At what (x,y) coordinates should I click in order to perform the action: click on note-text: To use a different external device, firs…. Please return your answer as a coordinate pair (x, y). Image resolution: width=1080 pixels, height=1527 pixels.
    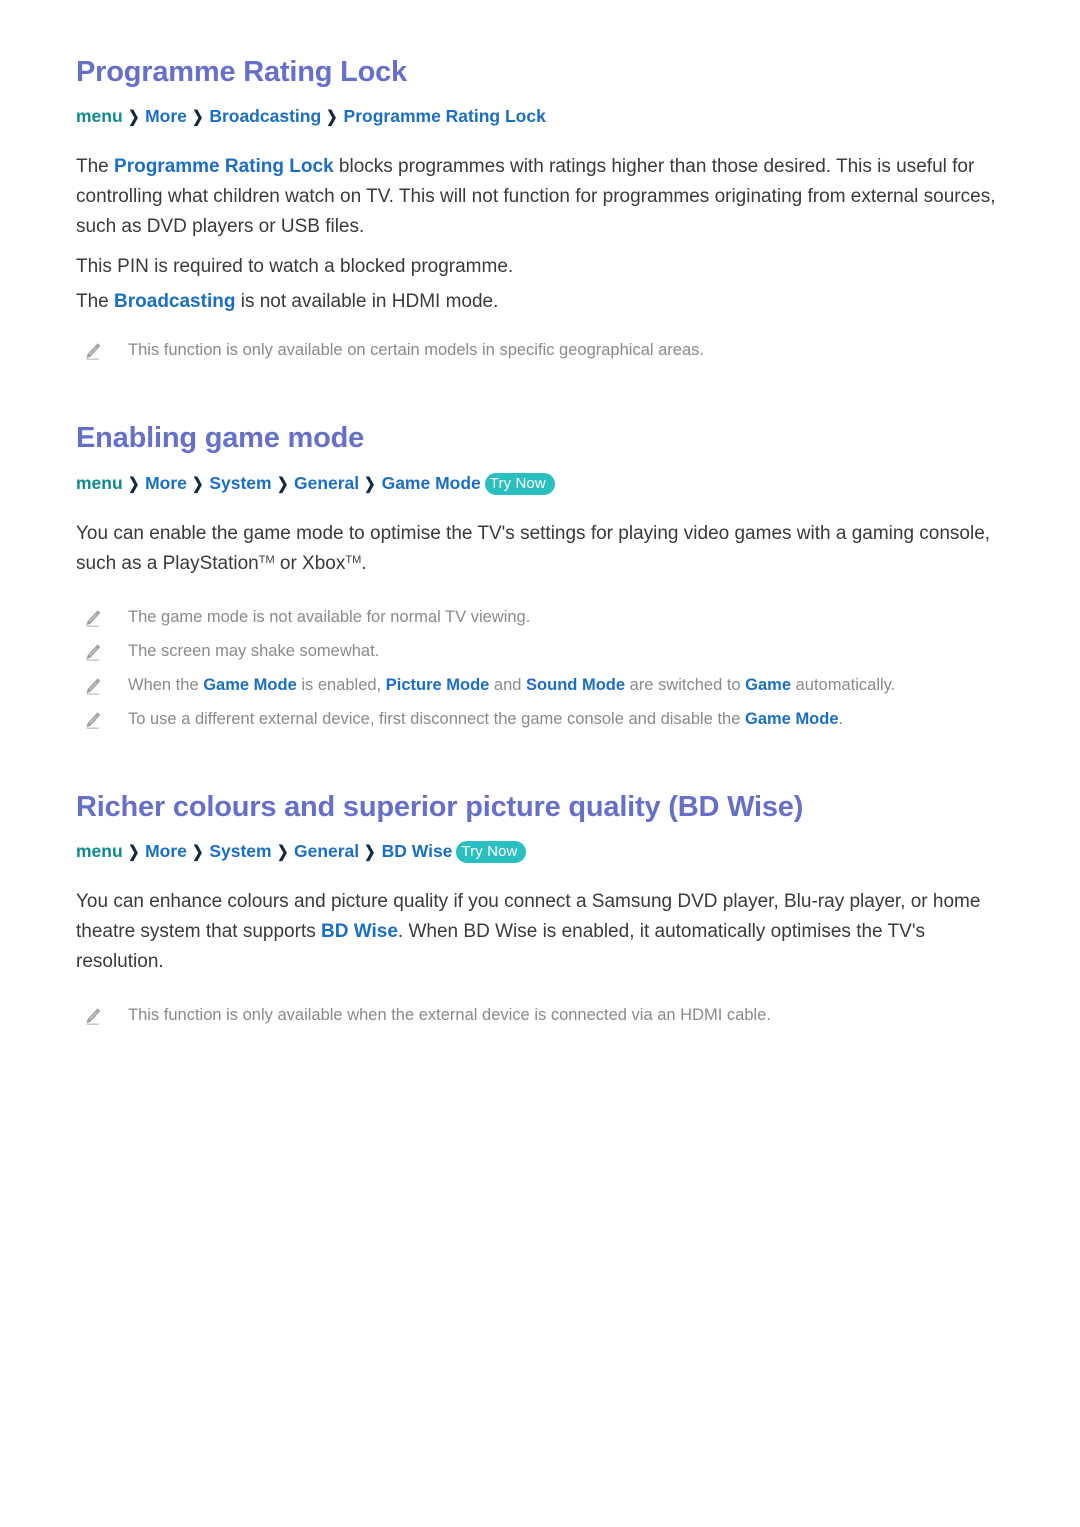
    Looking at the image, I should click on (485, 719).